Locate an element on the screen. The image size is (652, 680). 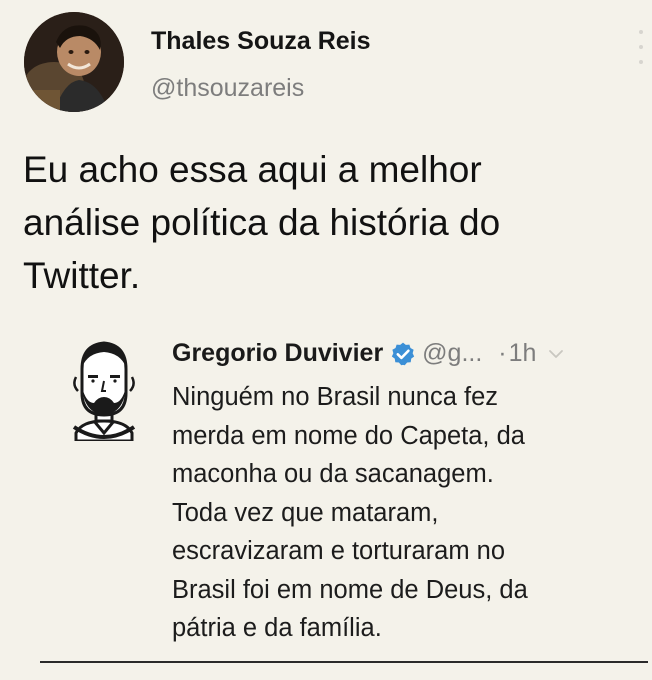
quoted-text-line: maconha ou da sacanagem. is located at coordinates (333, 474).